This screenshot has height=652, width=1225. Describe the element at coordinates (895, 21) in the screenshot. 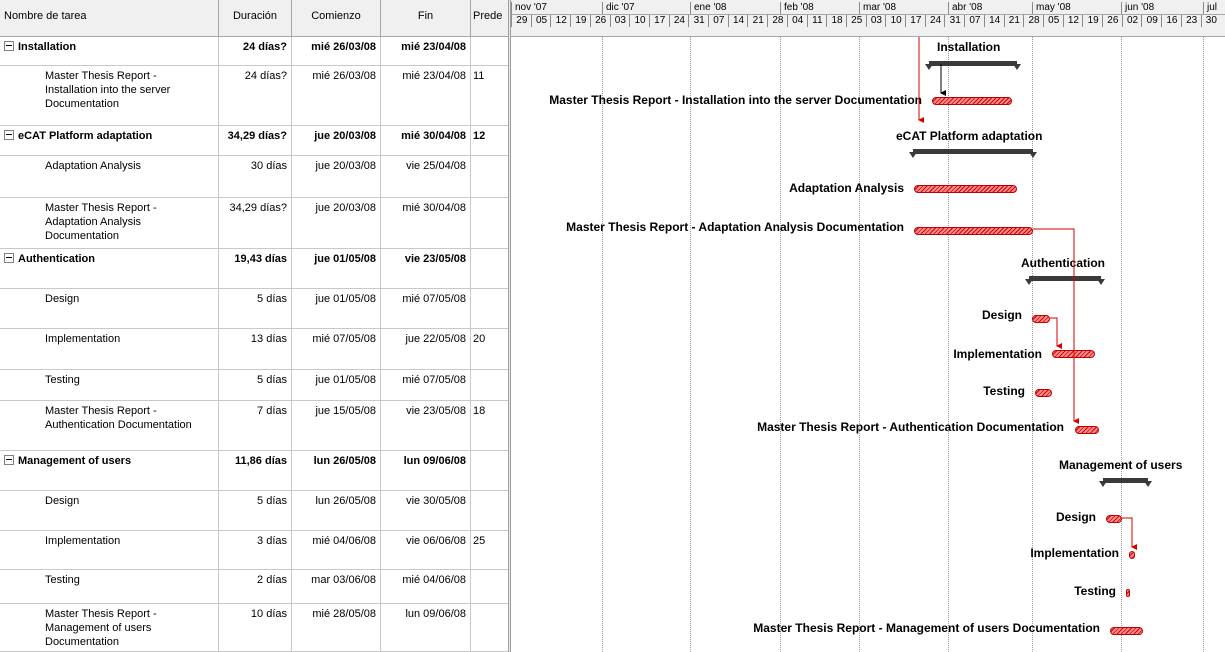

I see `timeline-week: 10` at that location.